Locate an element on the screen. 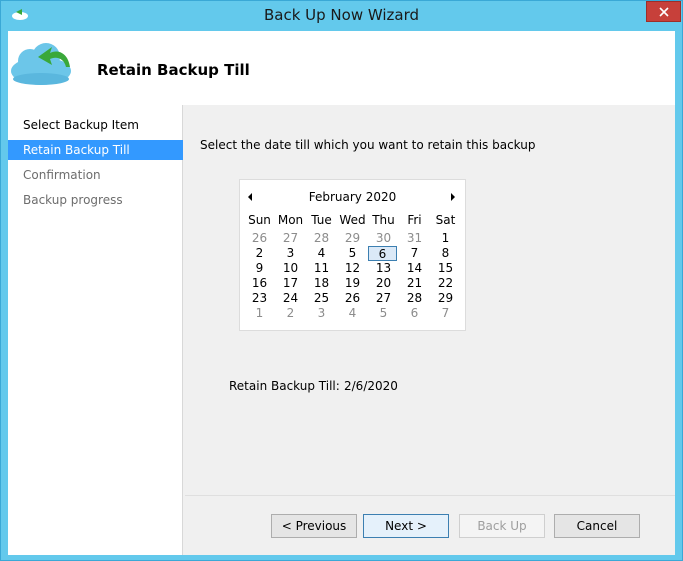 This screenshot has height=561, width=683. calendar-day: 9 is located at coordinates (259, 268).